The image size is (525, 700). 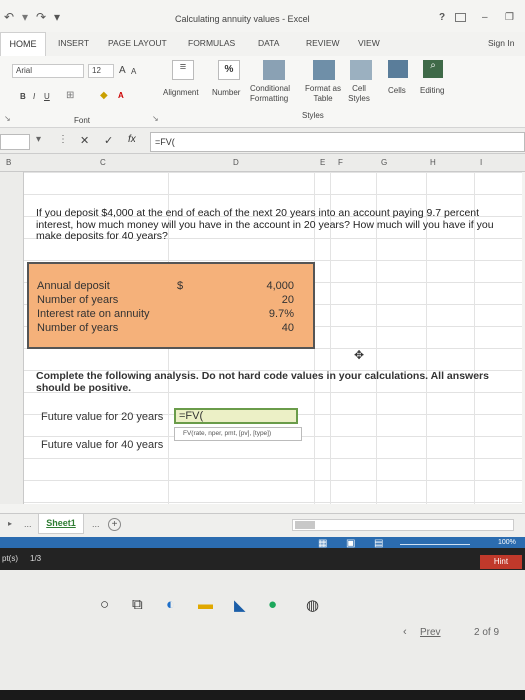 I want to click on tab-review: REVIEW, so click(x=323, y=43).